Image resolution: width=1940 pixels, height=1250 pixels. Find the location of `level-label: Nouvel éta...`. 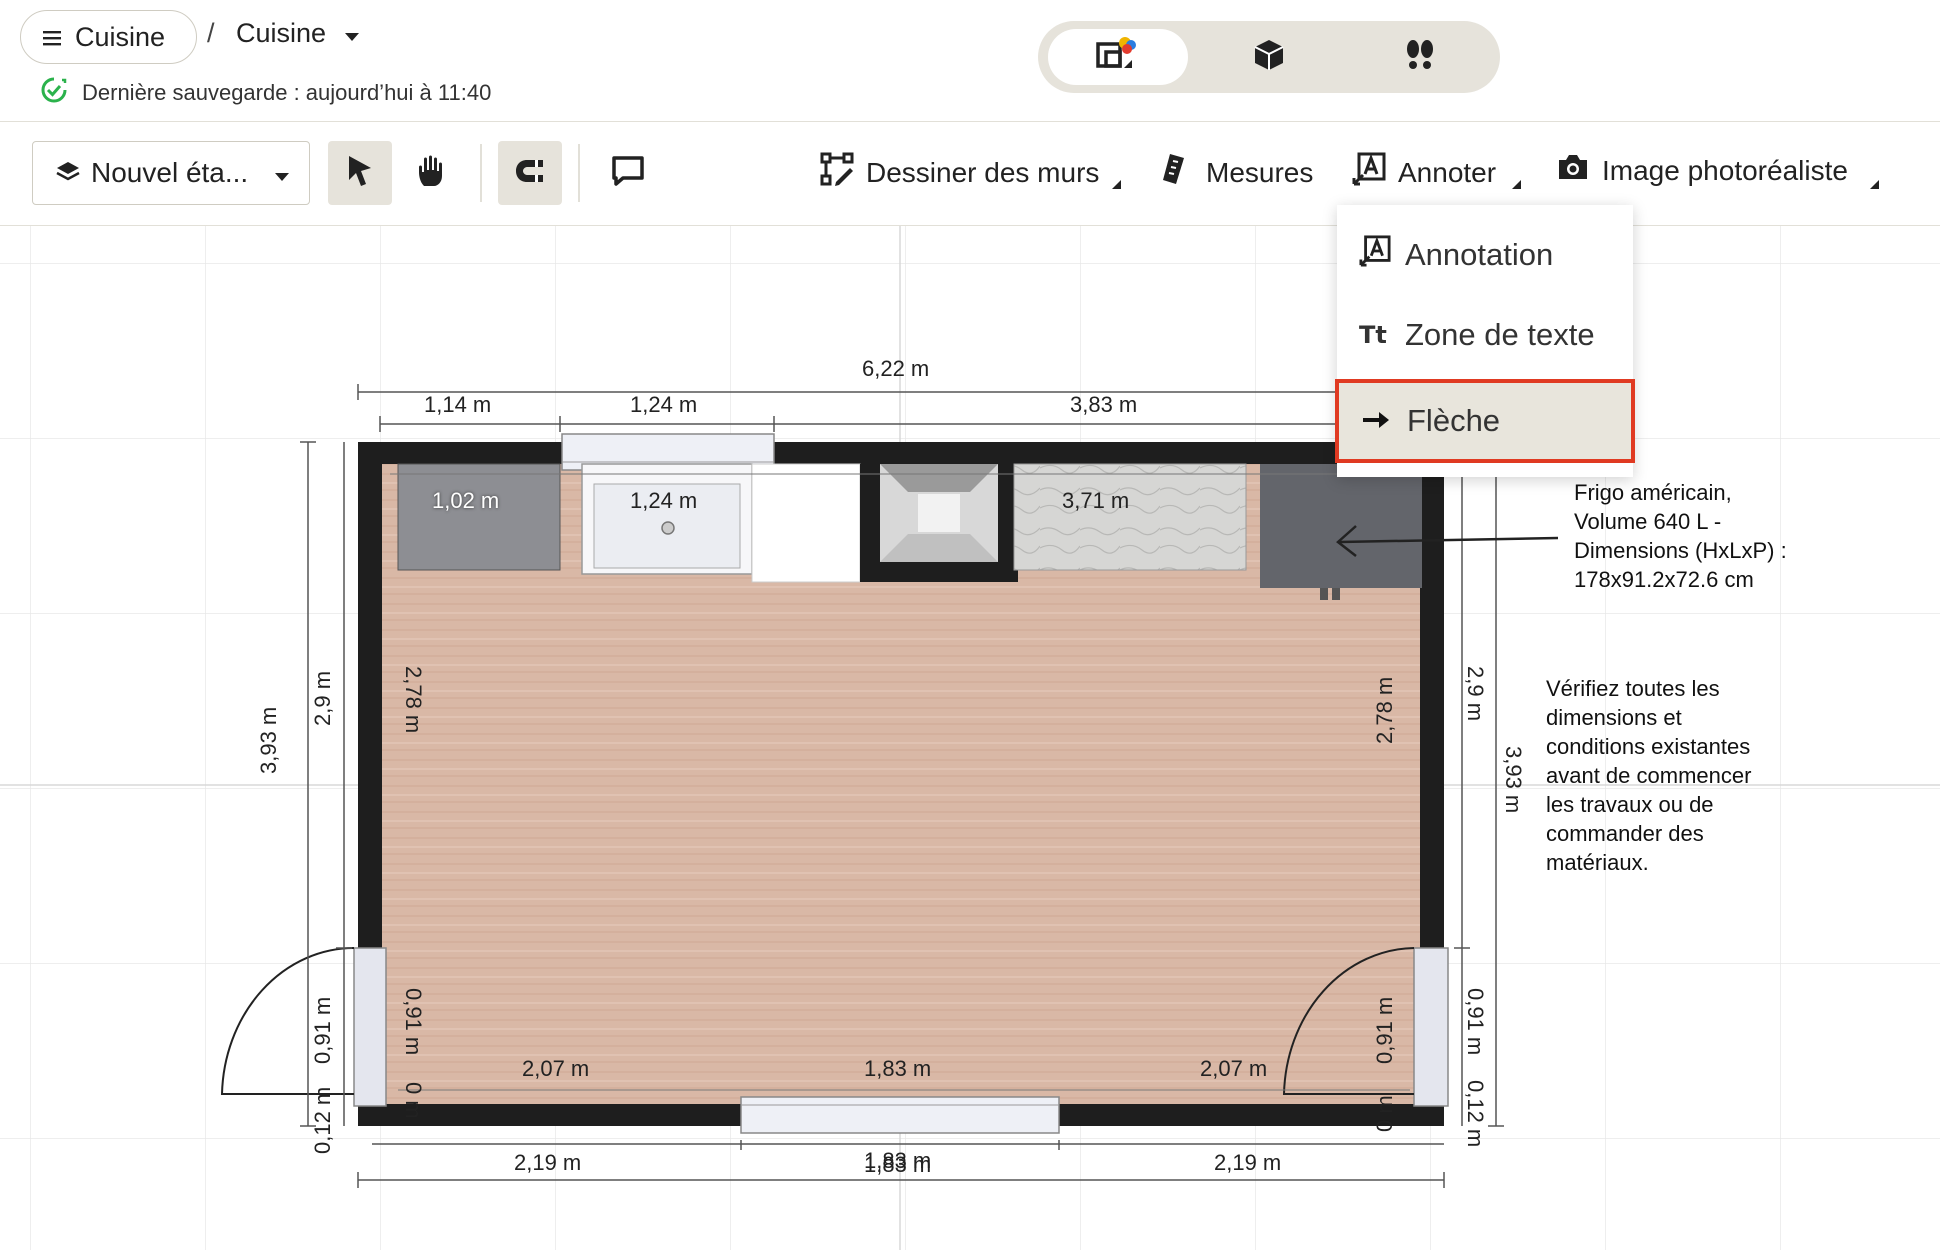

level-label: Nouvel éta... is located at coordinates (170, 172).